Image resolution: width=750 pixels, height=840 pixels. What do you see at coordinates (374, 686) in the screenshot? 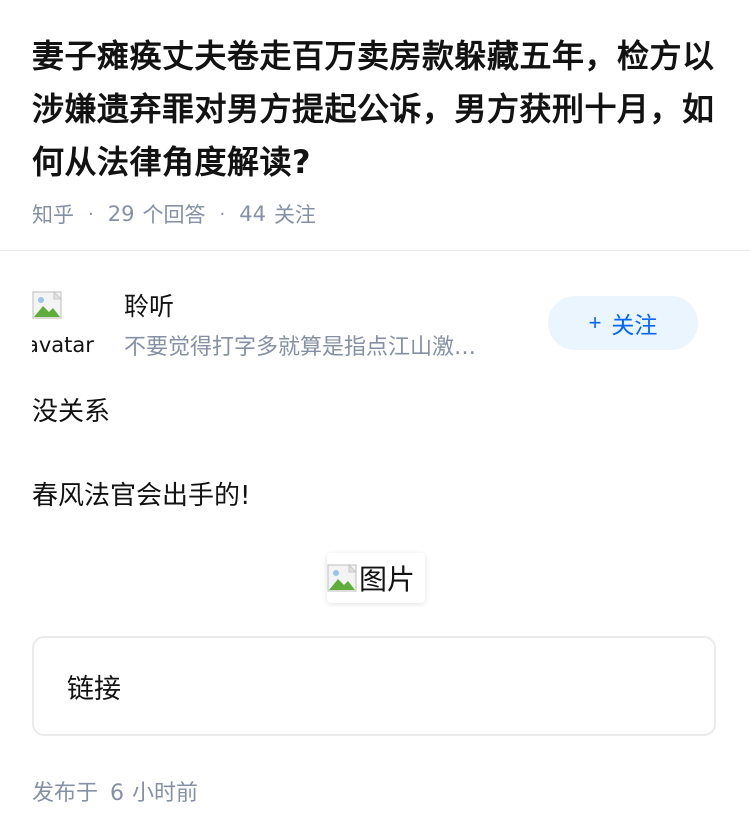
I see `link-card: 链接` at bounding box center [374, 686].